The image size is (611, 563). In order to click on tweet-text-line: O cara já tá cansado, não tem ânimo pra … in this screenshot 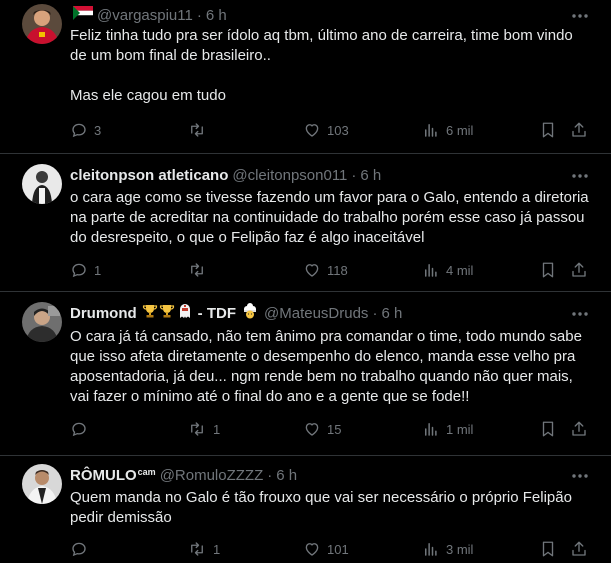, I will do `click(326, 336)`.